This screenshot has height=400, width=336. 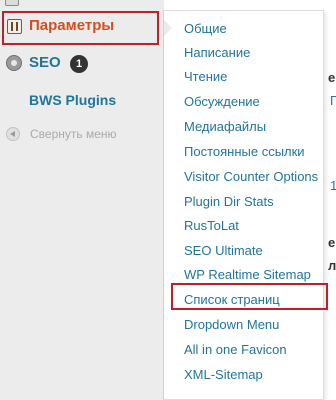 What do you see at coordinates (205, 76) in the screenshot?
I see `submenu-item-reading: Чтение` at bounding box center [205, 76].